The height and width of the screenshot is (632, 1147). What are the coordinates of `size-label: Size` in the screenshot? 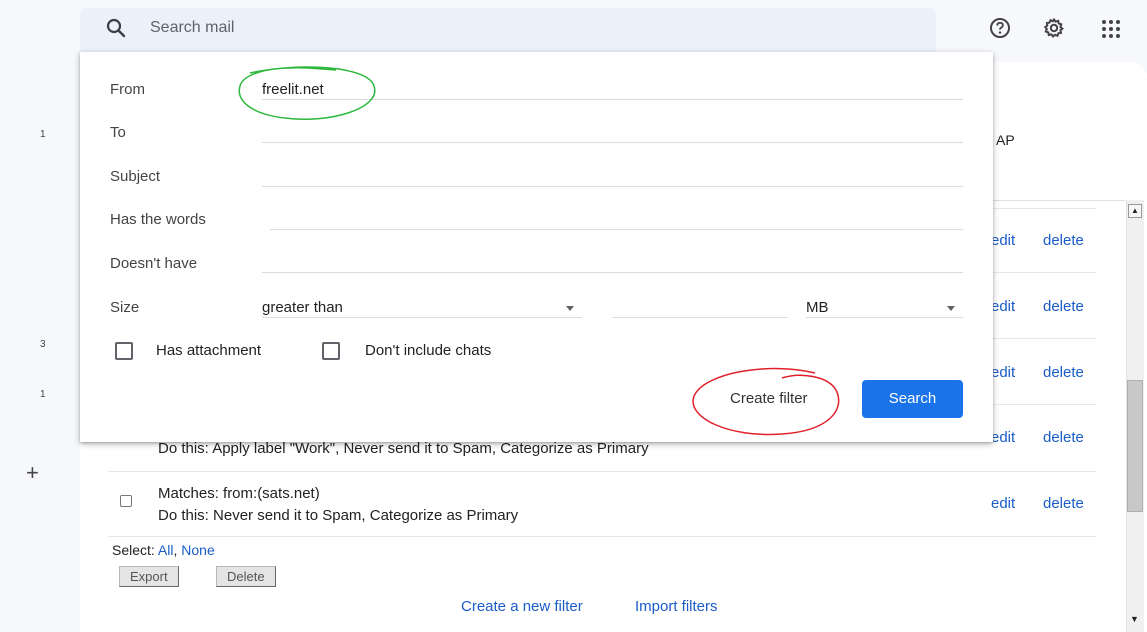 It's located at (125, 307).